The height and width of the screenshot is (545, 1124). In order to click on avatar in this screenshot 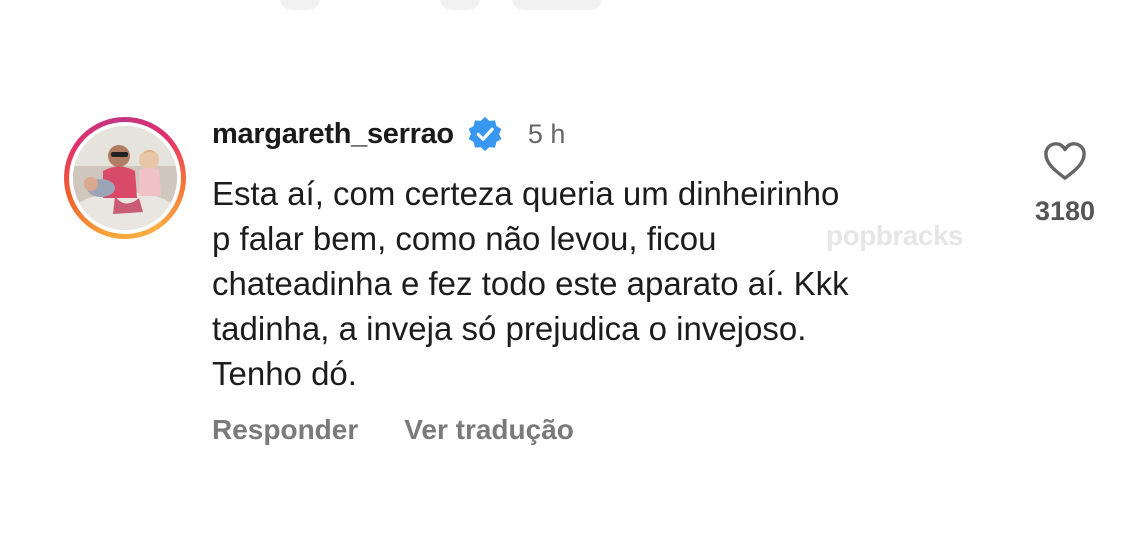, I will do `click(125, 178)`.